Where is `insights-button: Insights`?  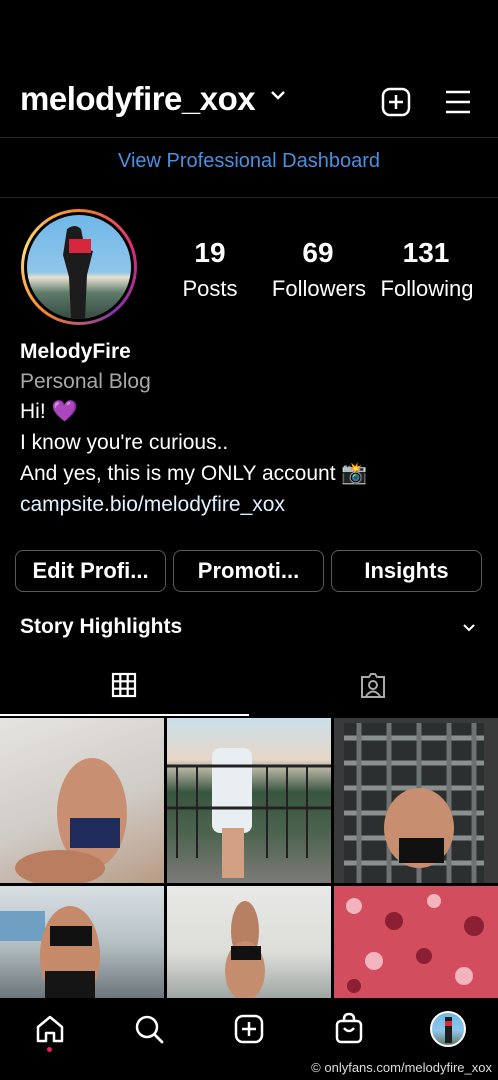
insights-button: Insights is located at coordinates (406, 571).